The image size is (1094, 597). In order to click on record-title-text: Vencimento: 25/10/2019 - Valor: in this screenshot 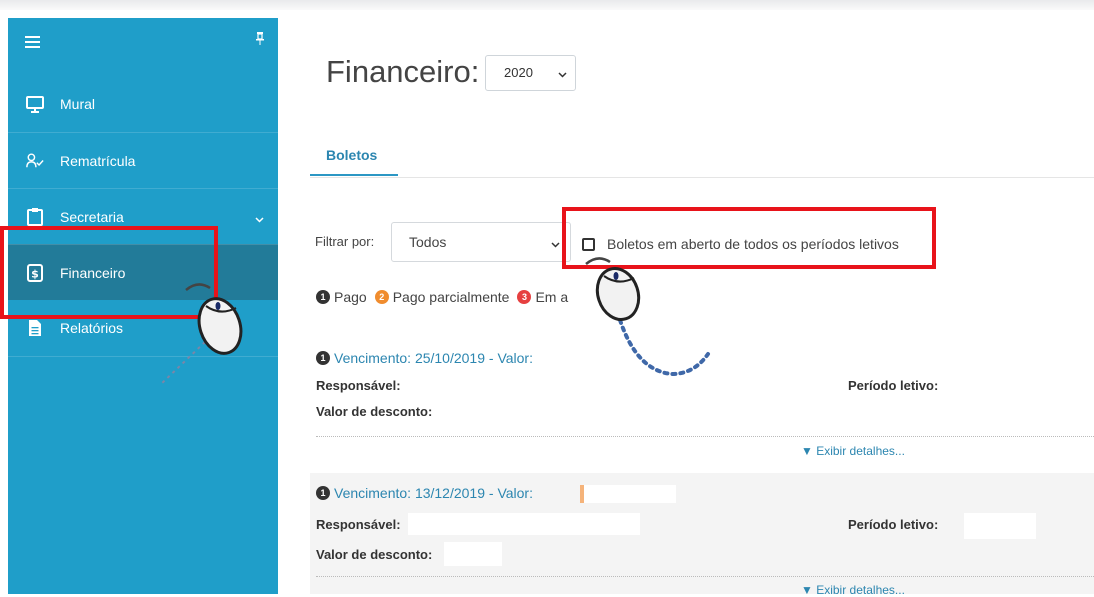, I will do `click(433, 358)`.